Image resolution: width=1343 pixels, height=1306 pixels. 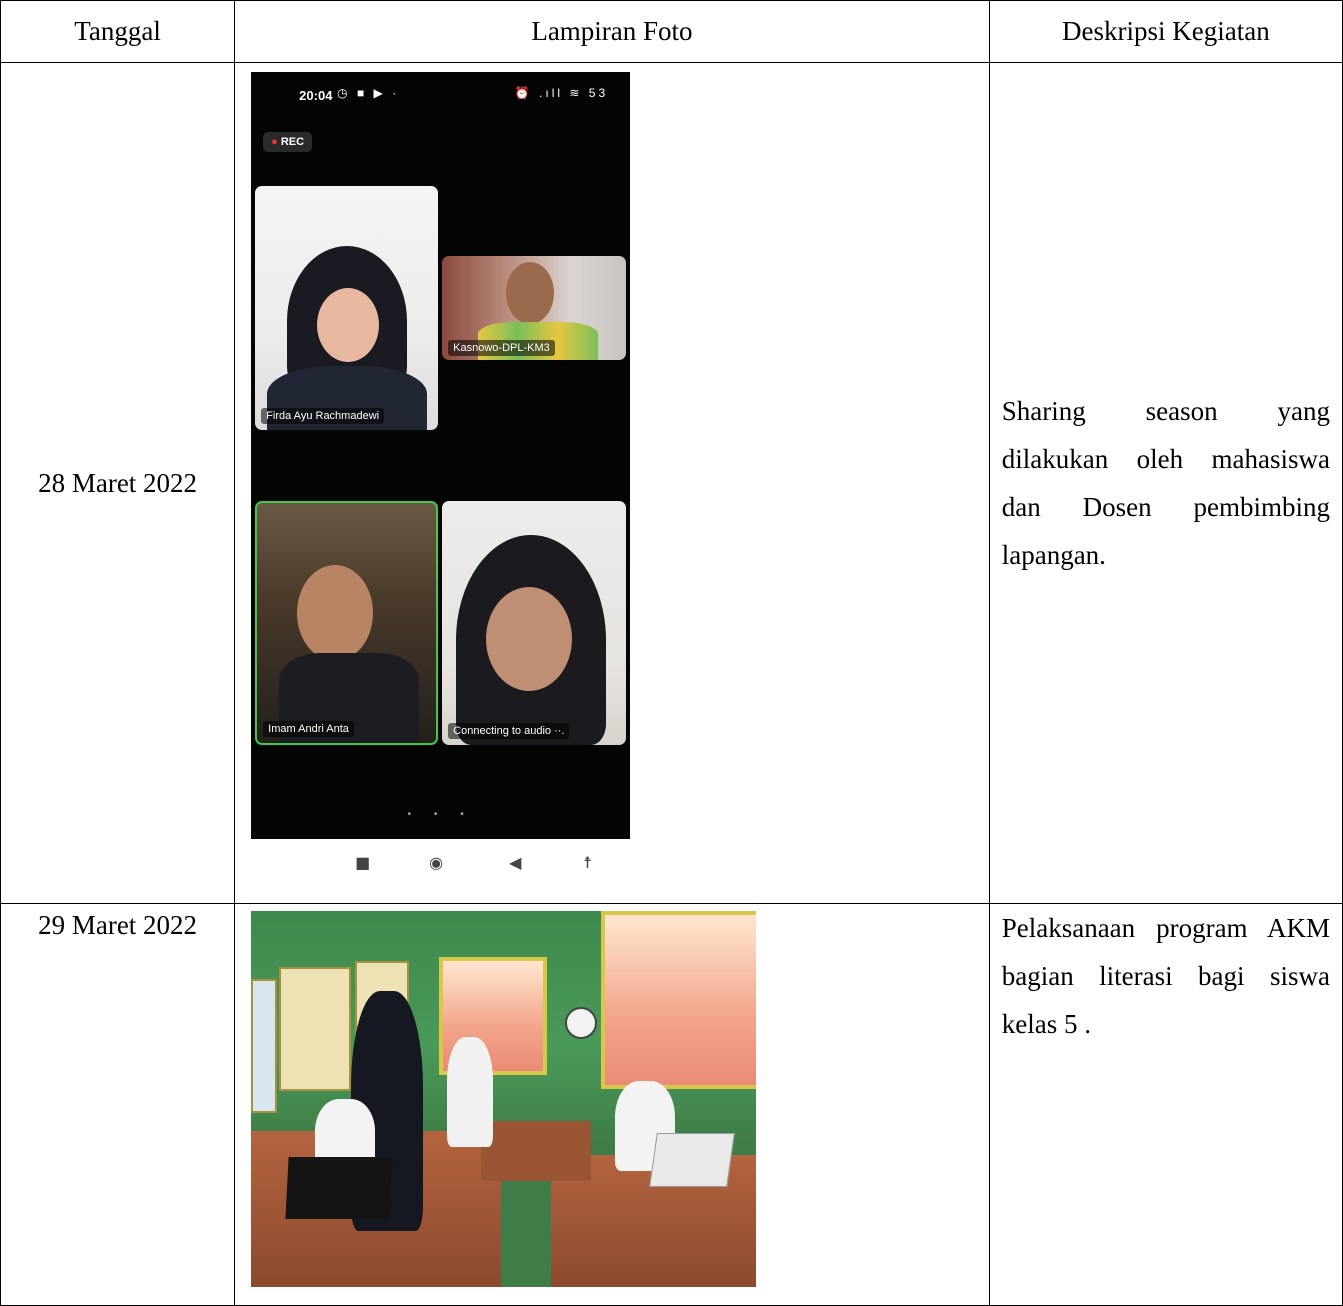 I want to click on back-icon: ◀, so click(x=515, y=862).